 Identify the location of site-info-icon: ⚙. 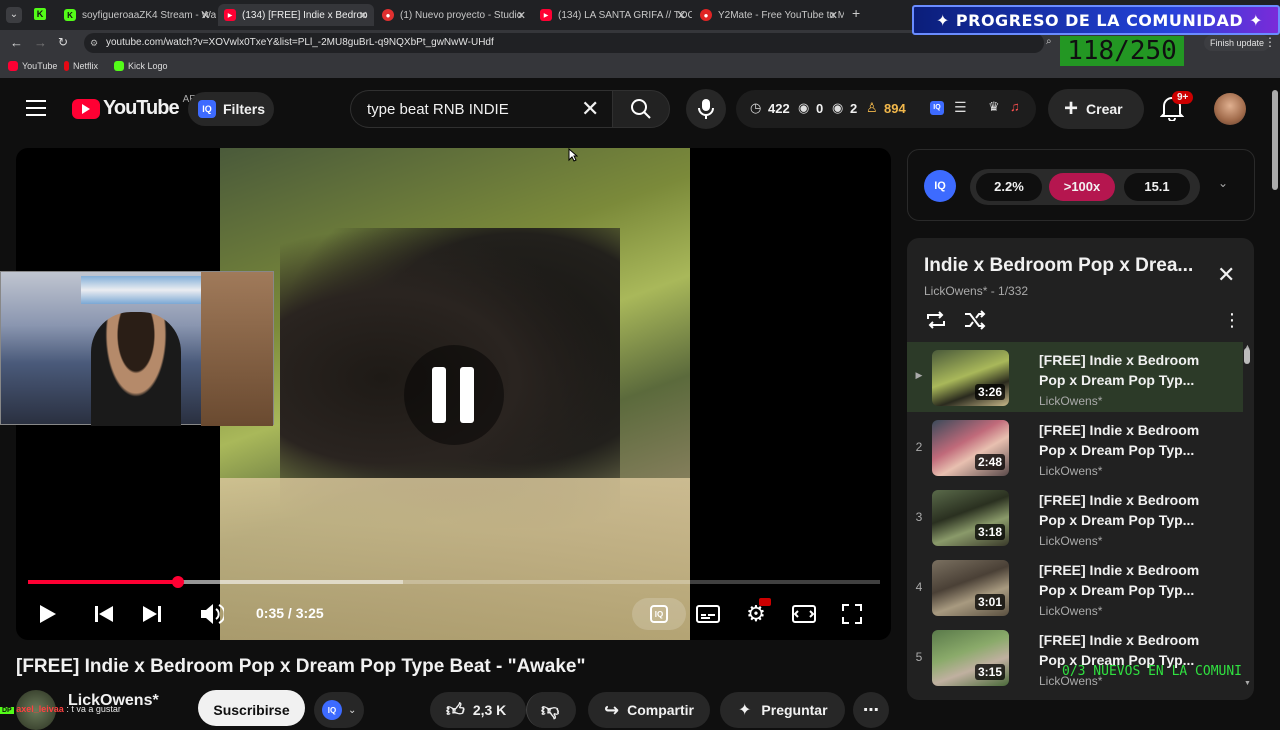
(94, 43).